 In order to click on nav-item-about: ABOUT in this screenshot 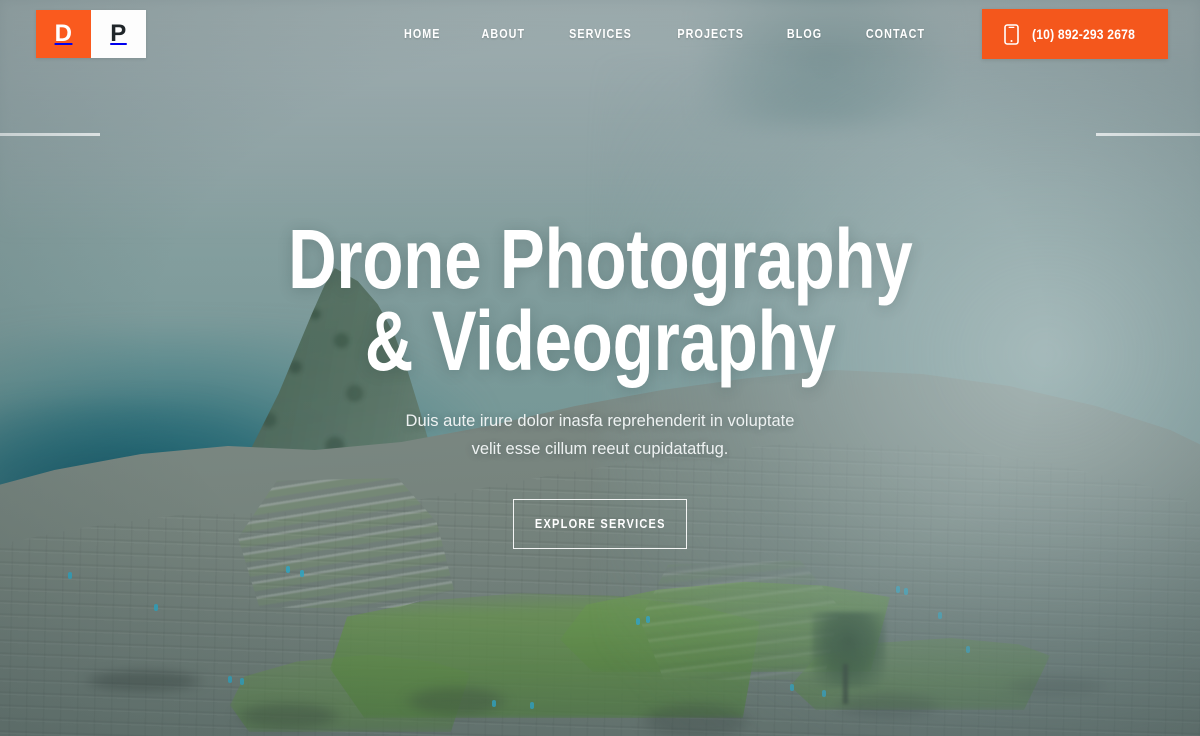, I will do `click(504, 34)`.